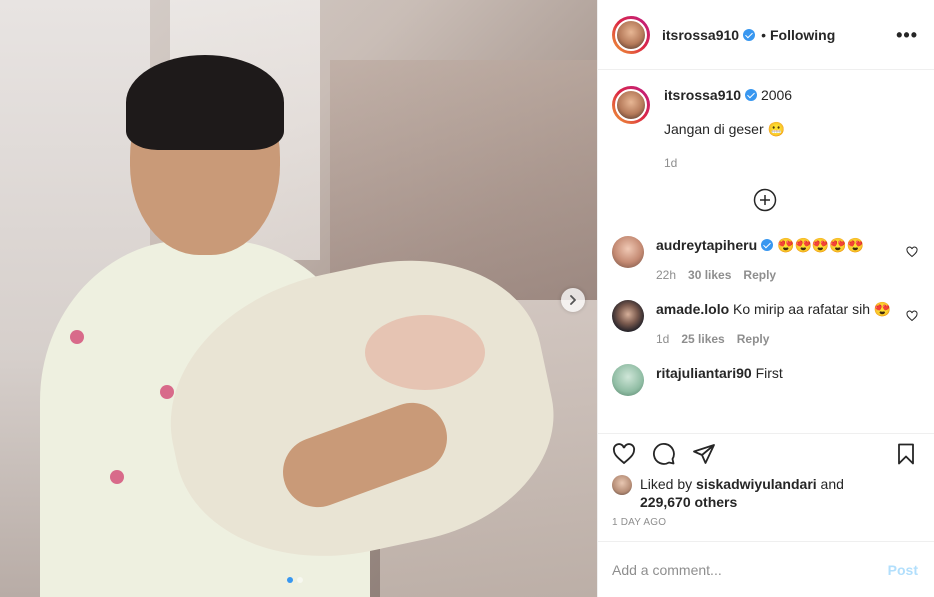  Describe the element at coordinates (704, 454) in the screenshot. I see `share-paper-plane-icon` at that location.